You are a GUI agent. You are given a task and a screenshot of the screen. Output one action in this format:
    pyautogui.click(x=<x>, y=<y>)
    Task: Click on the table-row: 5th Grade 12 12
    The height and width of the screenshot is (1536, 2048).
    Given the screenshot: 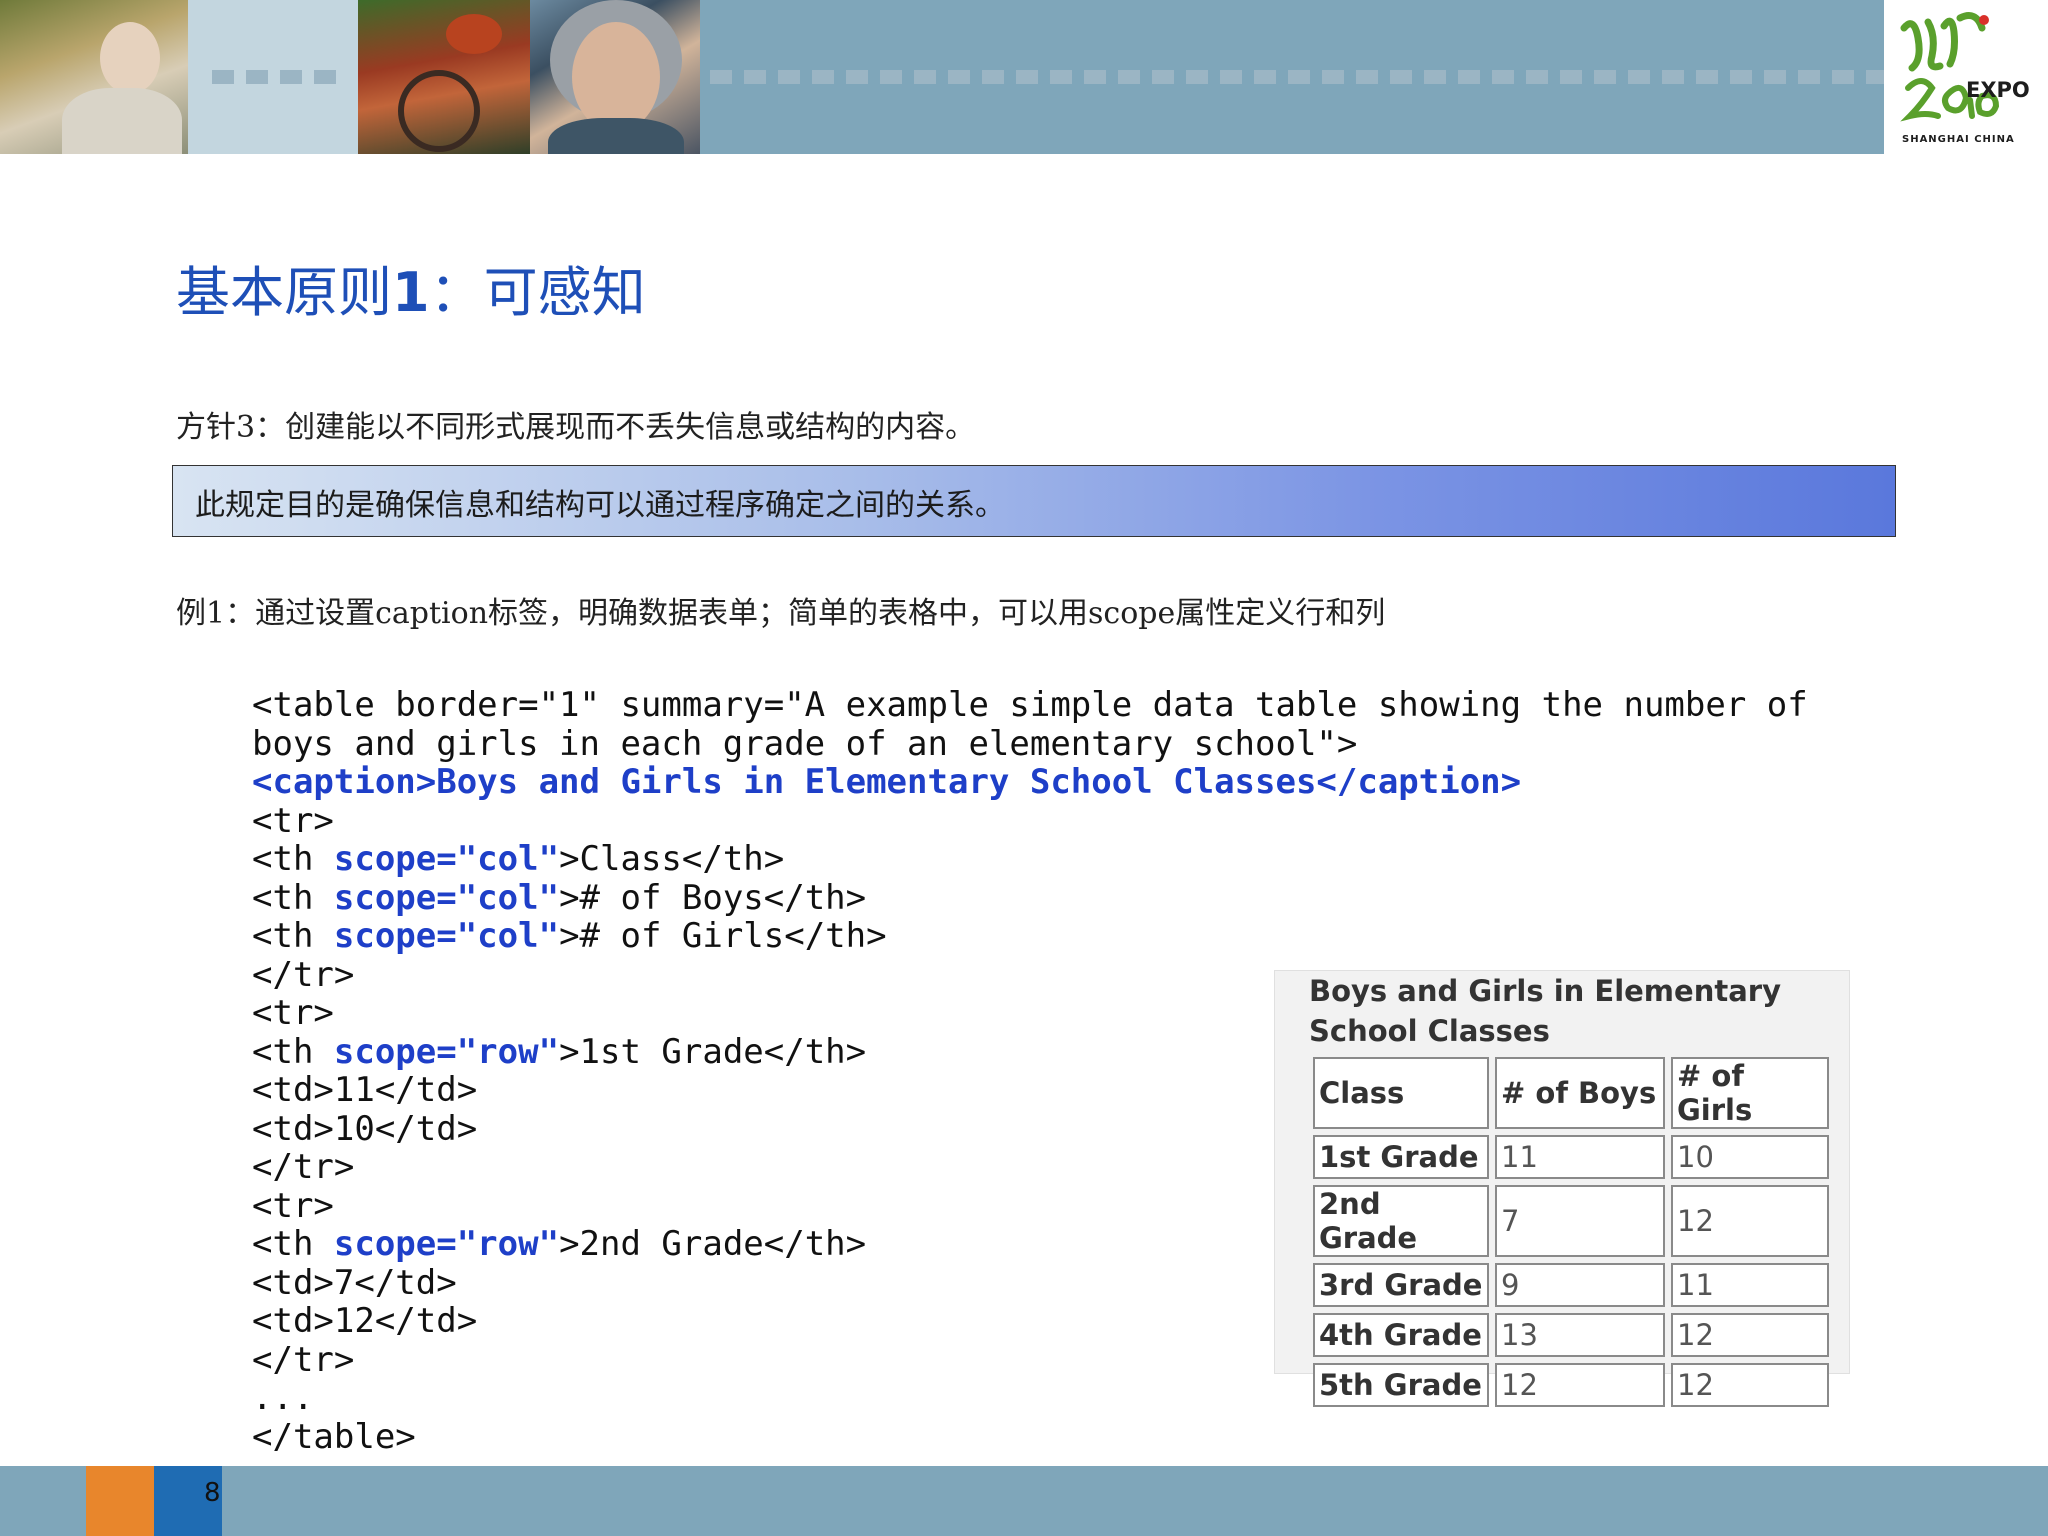 What is the action you would take?
    pyautogui.click(x=1571, y=1385)
    